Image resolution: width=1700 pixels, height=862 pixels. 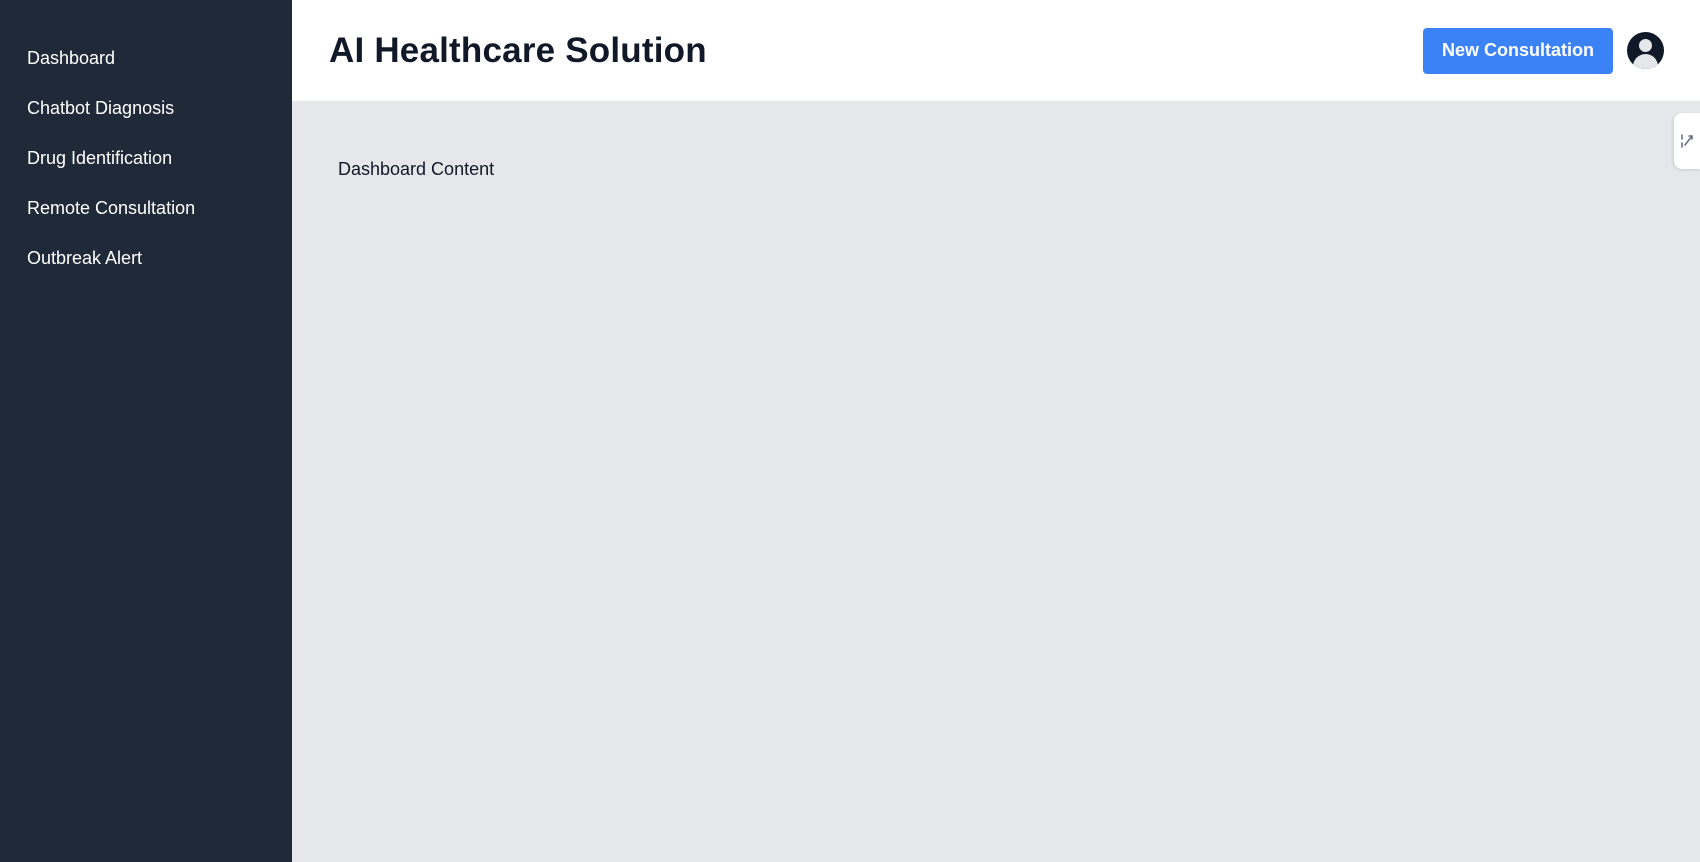 I want to click on sidebar-item-chatbot-diagnosis: Chatbot Diagnosis, so click(x=146, y=119).